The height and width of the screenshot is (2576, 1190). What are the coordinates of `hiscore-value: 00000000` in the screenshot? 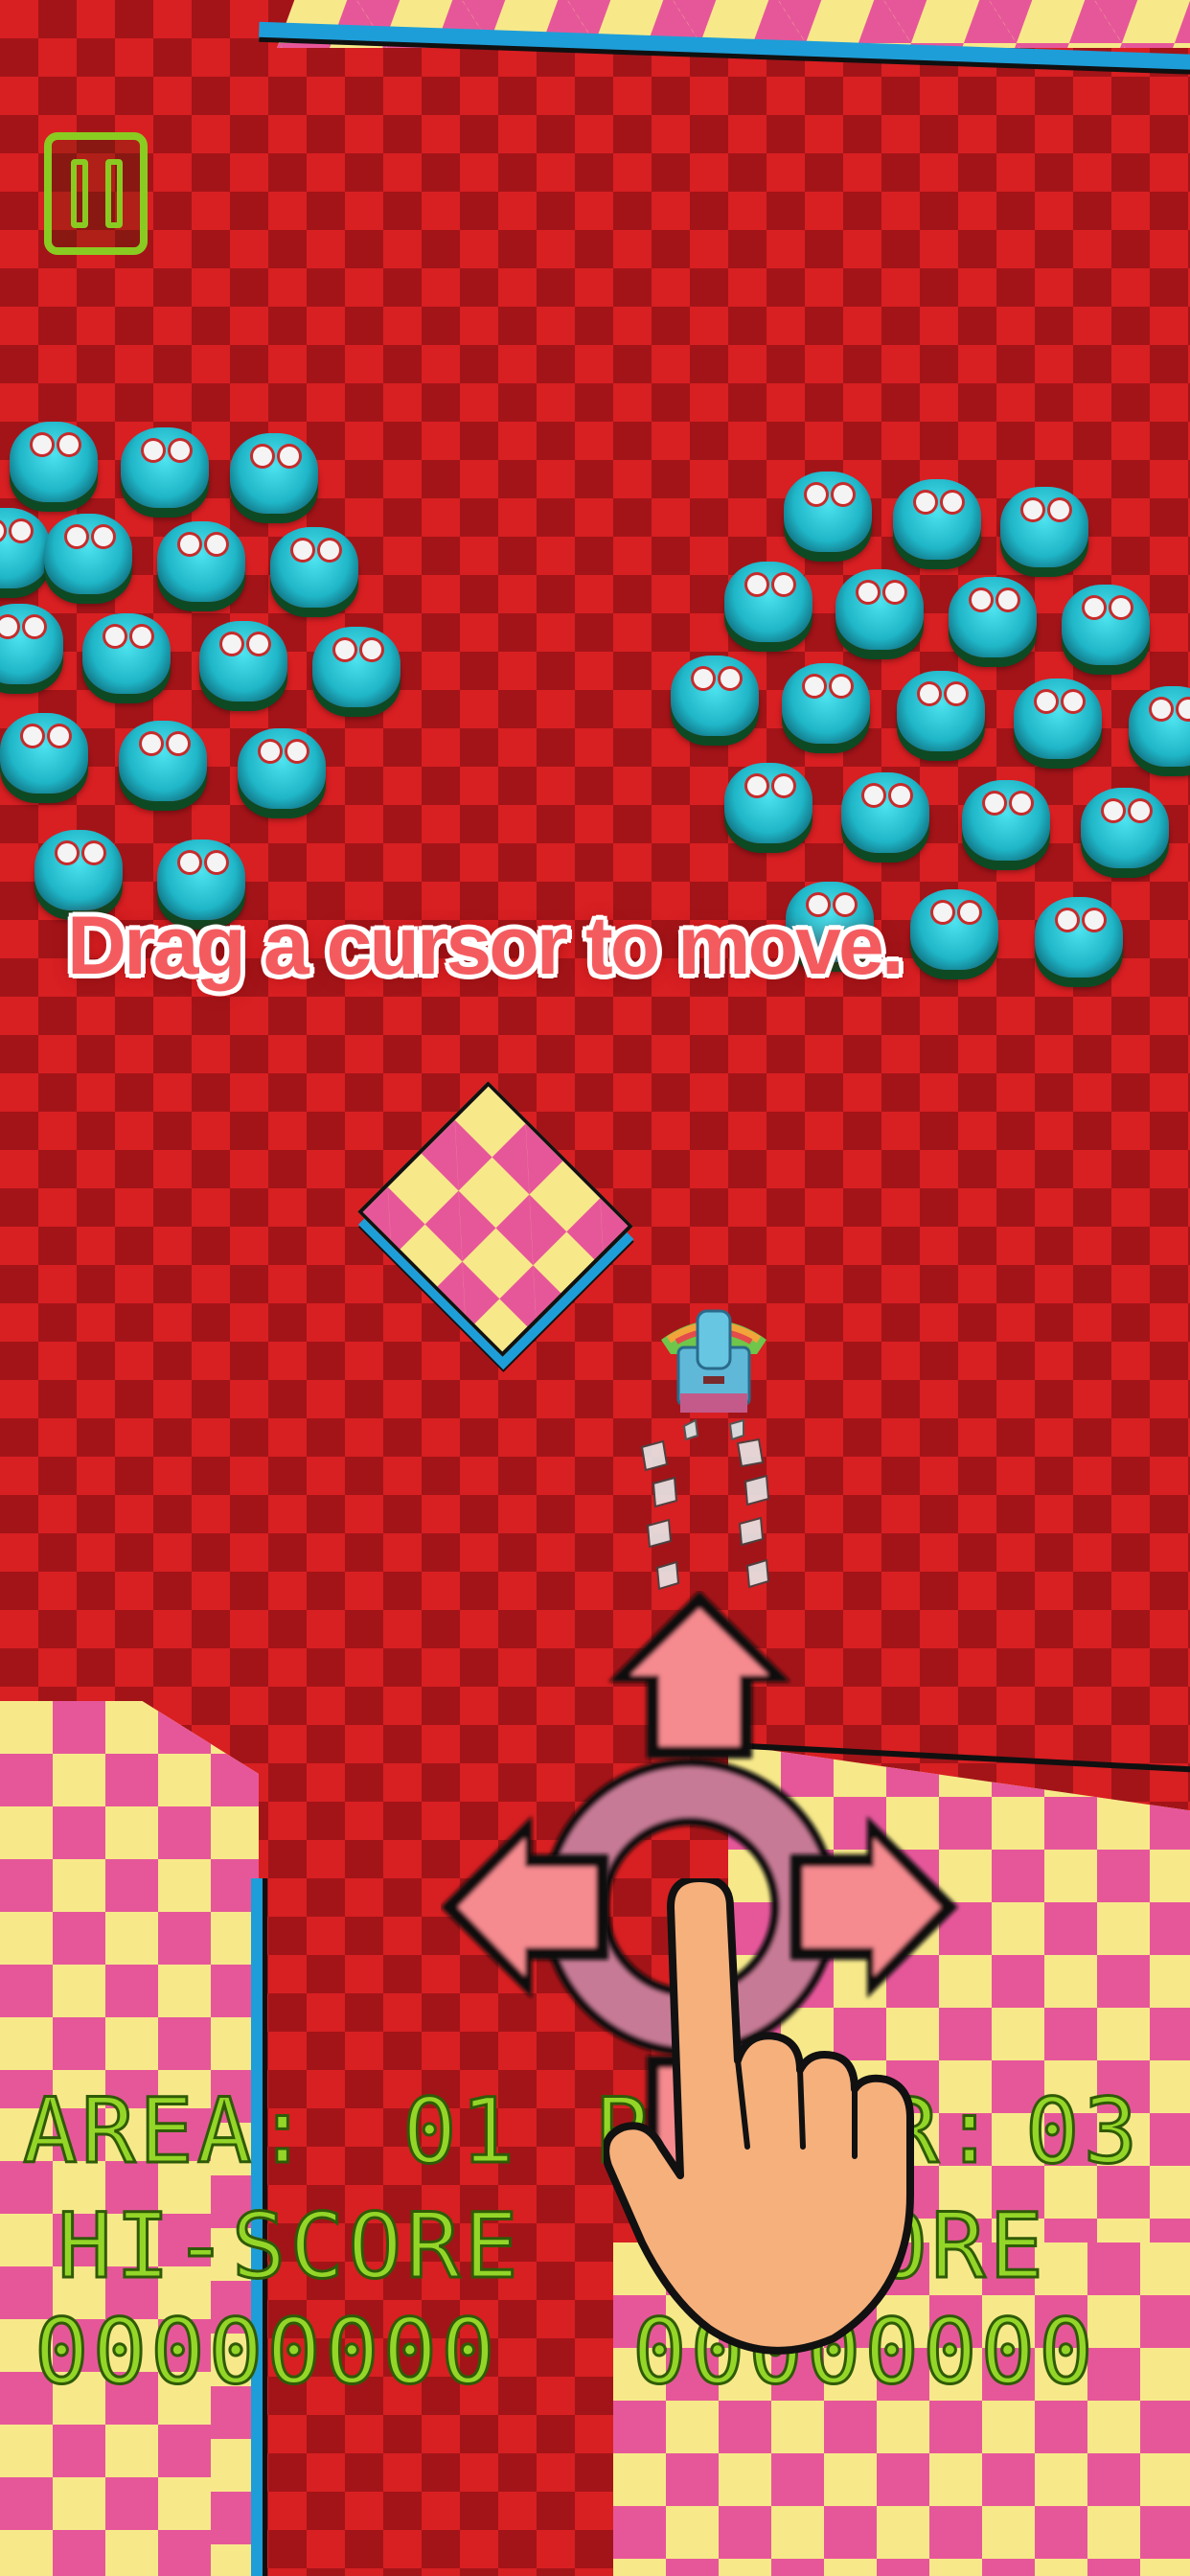 It's located at (266, 2352).